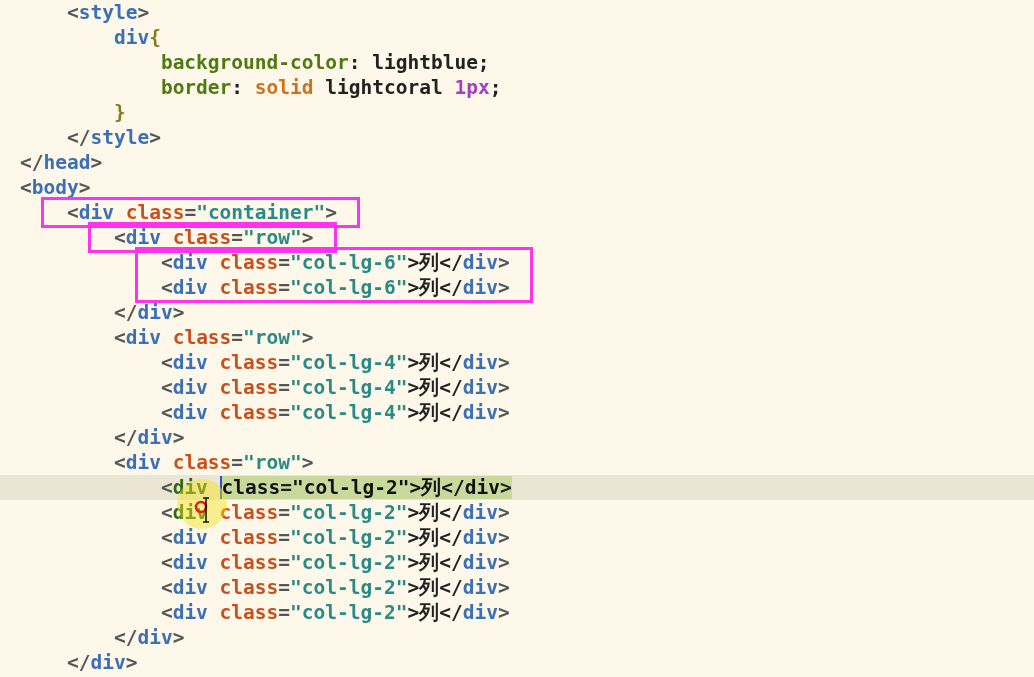  Describe the element at coordinates (331, 87) in the screenshot. I see `code-line: border: solid lightcoral 1px;` at that location.